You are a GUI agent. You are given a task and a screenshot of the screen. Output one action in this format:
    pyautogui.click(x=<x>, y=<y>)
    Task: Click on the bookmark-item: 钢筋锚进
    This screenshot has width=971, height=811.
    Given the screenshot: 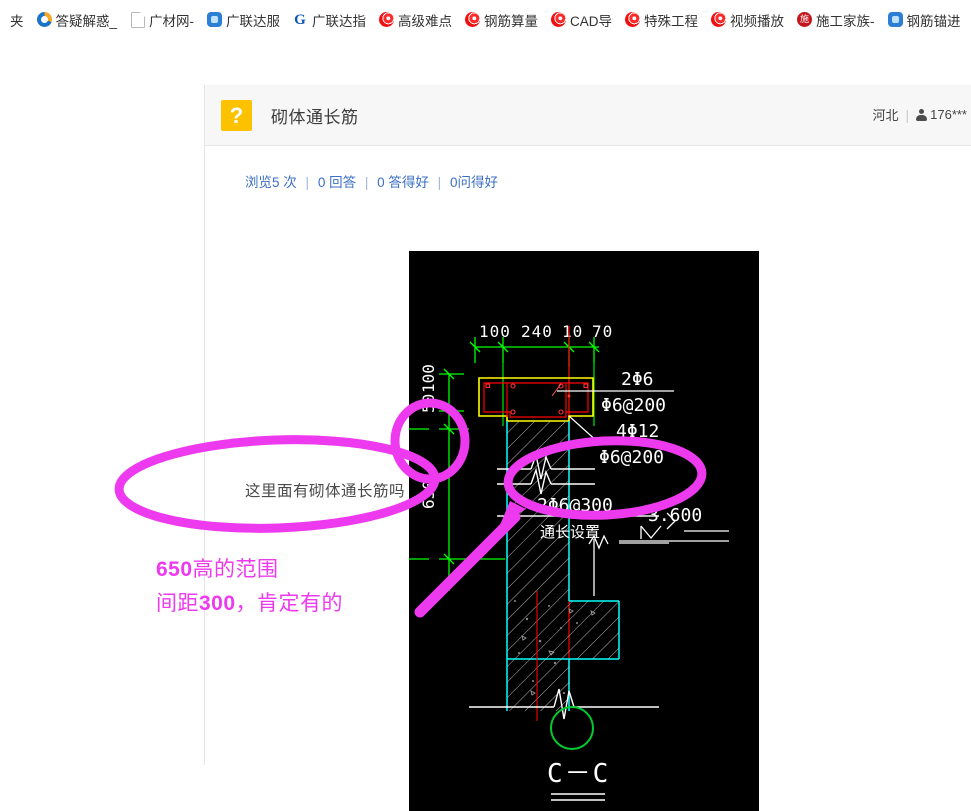 What is the action you would take?
    pyautogui.click(x=924, y=20)
    